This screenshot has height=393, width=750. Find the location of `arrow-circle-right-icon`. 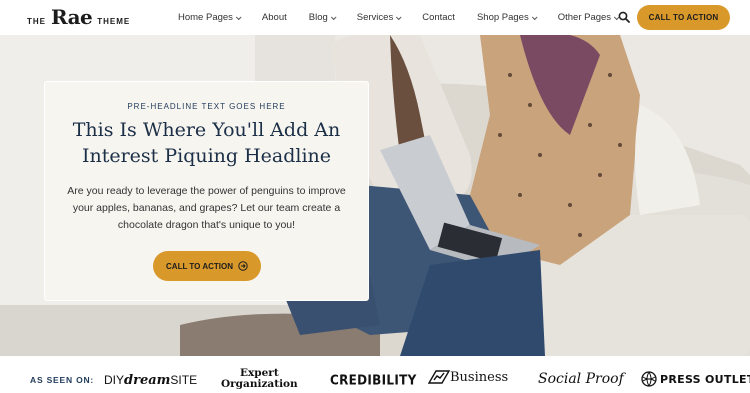

arrow-circle-right-icon is located at coordinates (243, 266).